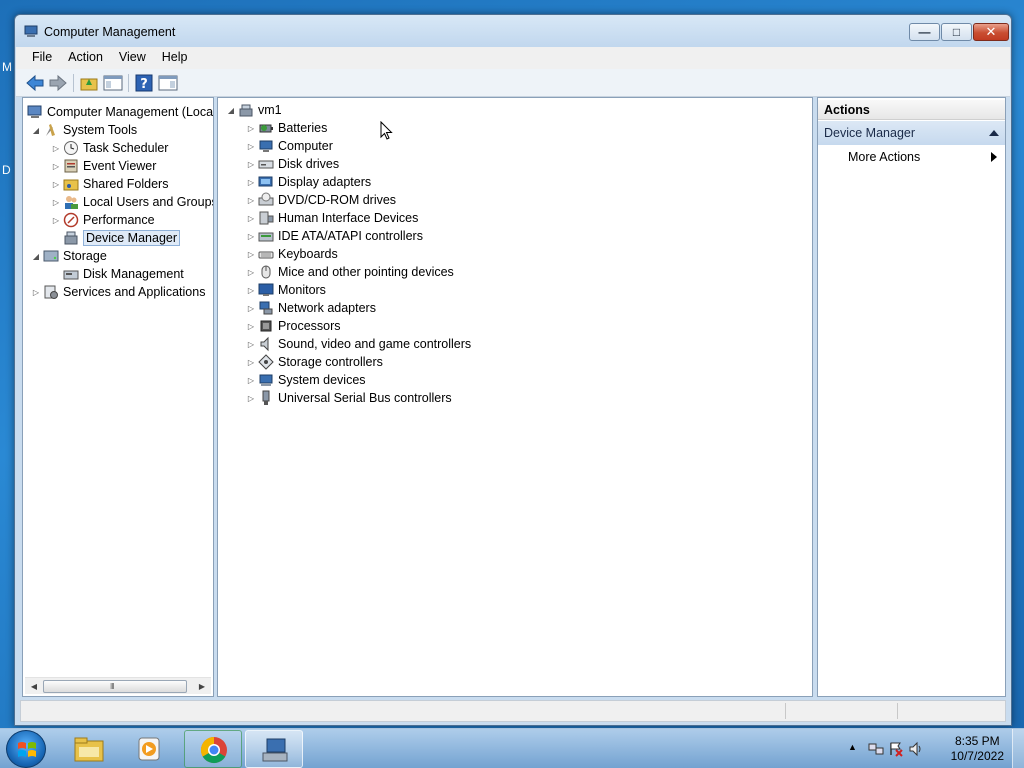 This screenshot has width=1024, height=768. I want to click on minimize-button: —, so click(924, 32).